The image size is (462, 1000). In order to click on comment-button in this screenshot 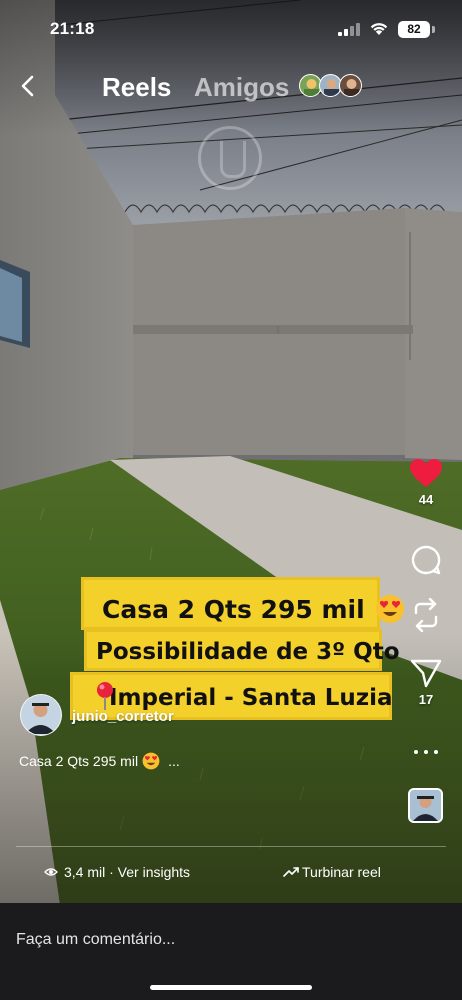, I will do `click(426, 560)`.